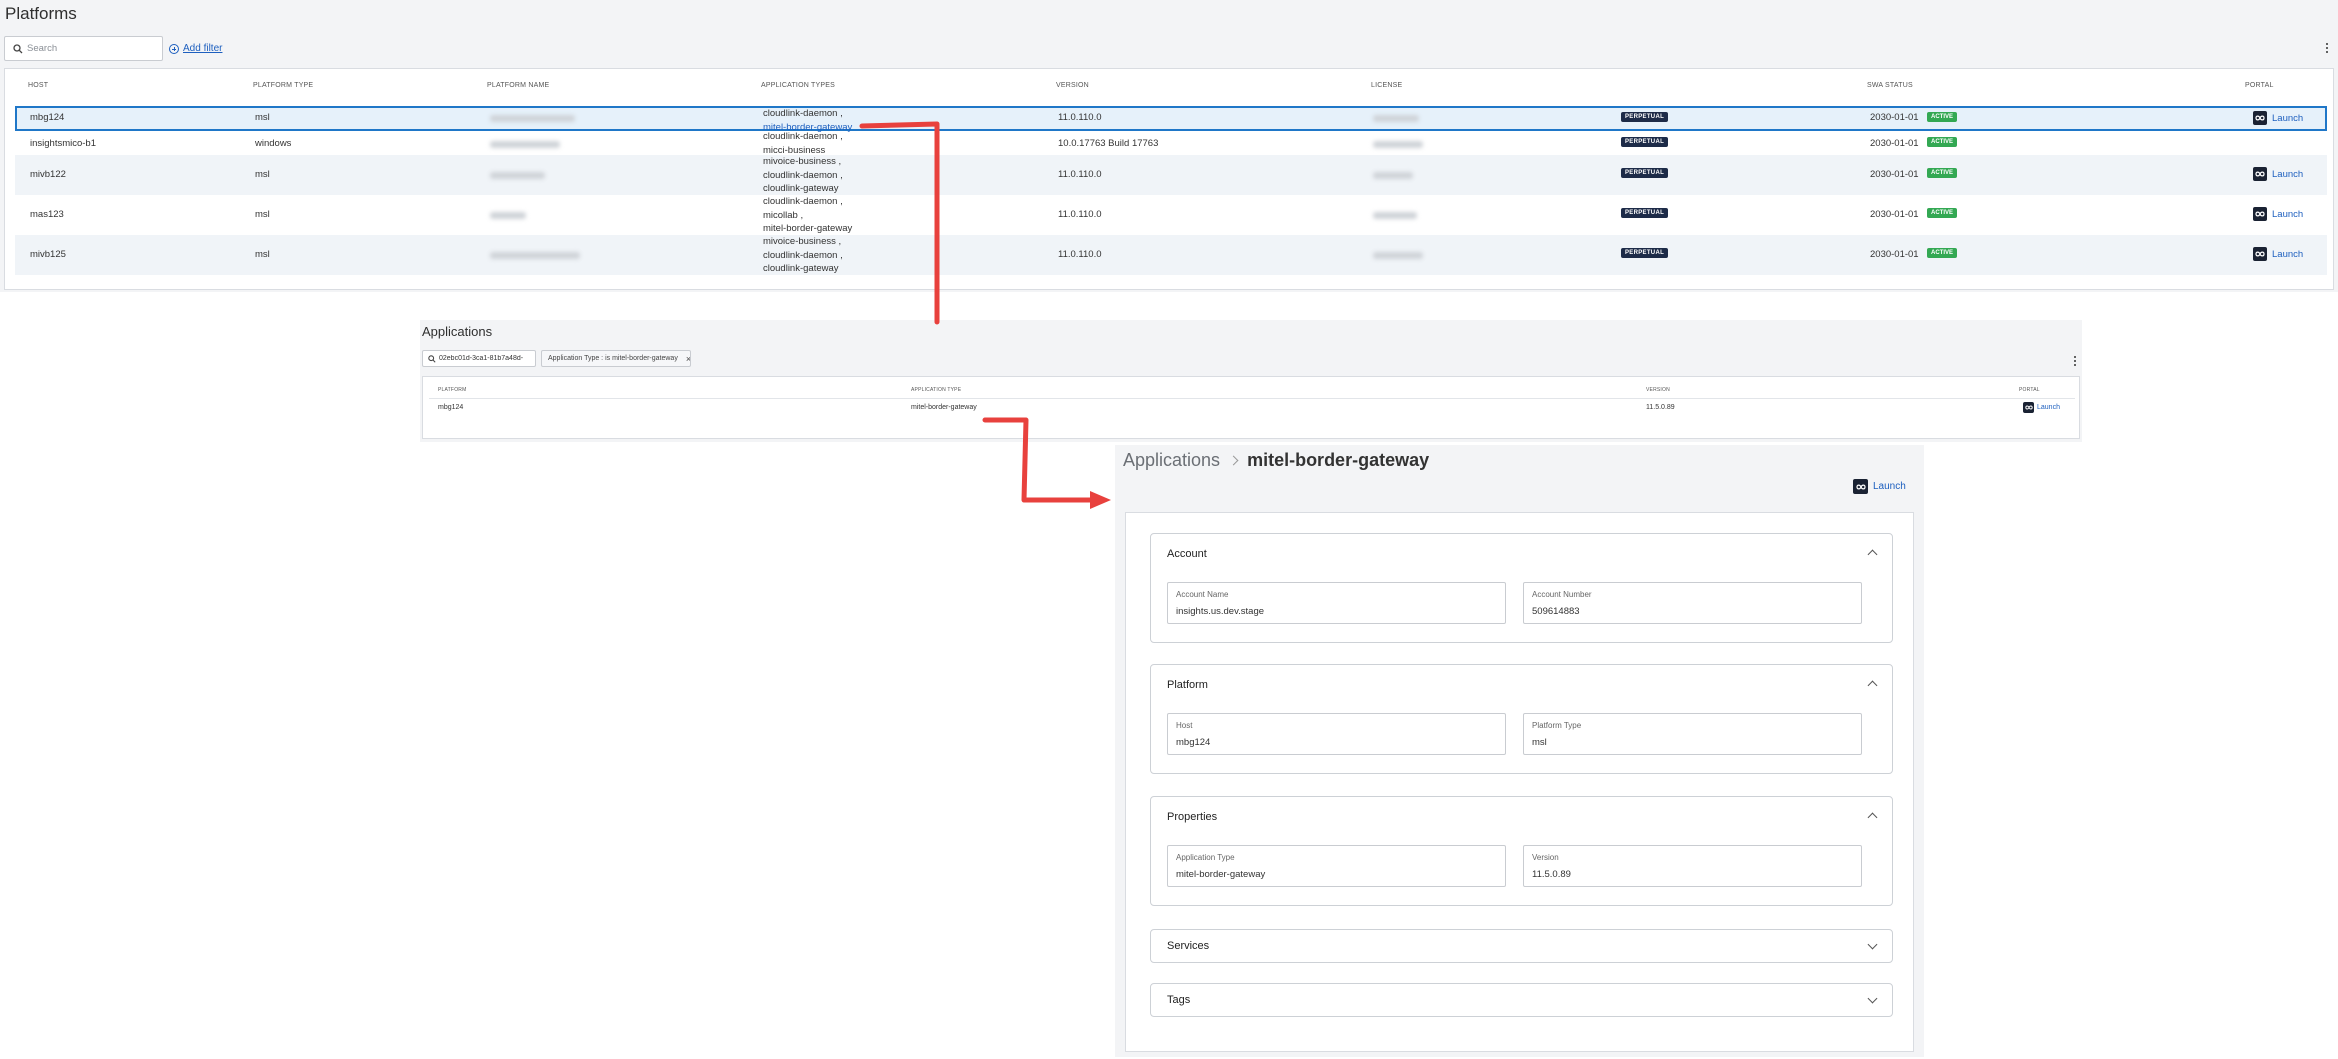  What do you see at coordinates (1894, 254) in the screenshot?
I see `swa-date-cell: 2030-01-01` at bounding box center [1894, 254].